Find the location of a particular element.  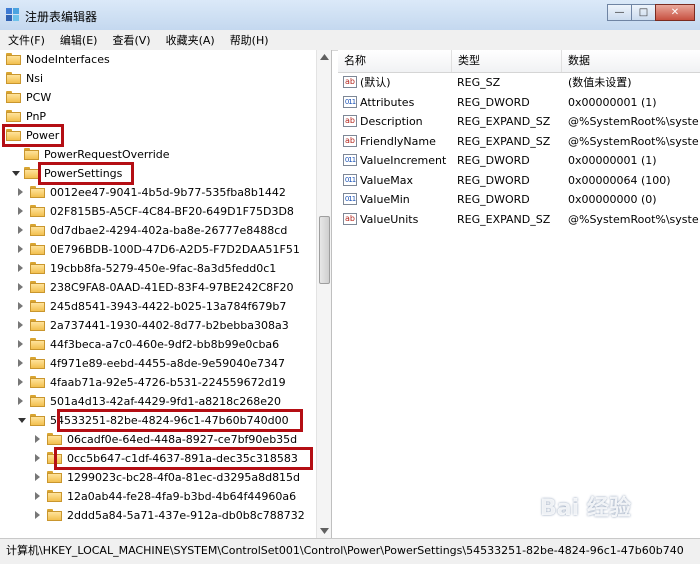

tree-item-label: 2ddd5a84-5a71-437e-912a-db0b8c788732 is located at coordinates (186, 515).